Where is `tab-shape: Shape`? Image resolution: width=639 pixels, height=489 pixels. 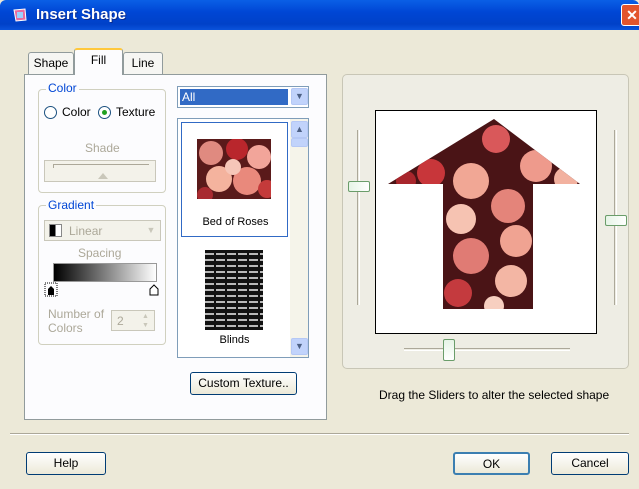 tab-shape: Shape is located at coordinates (51, 63).